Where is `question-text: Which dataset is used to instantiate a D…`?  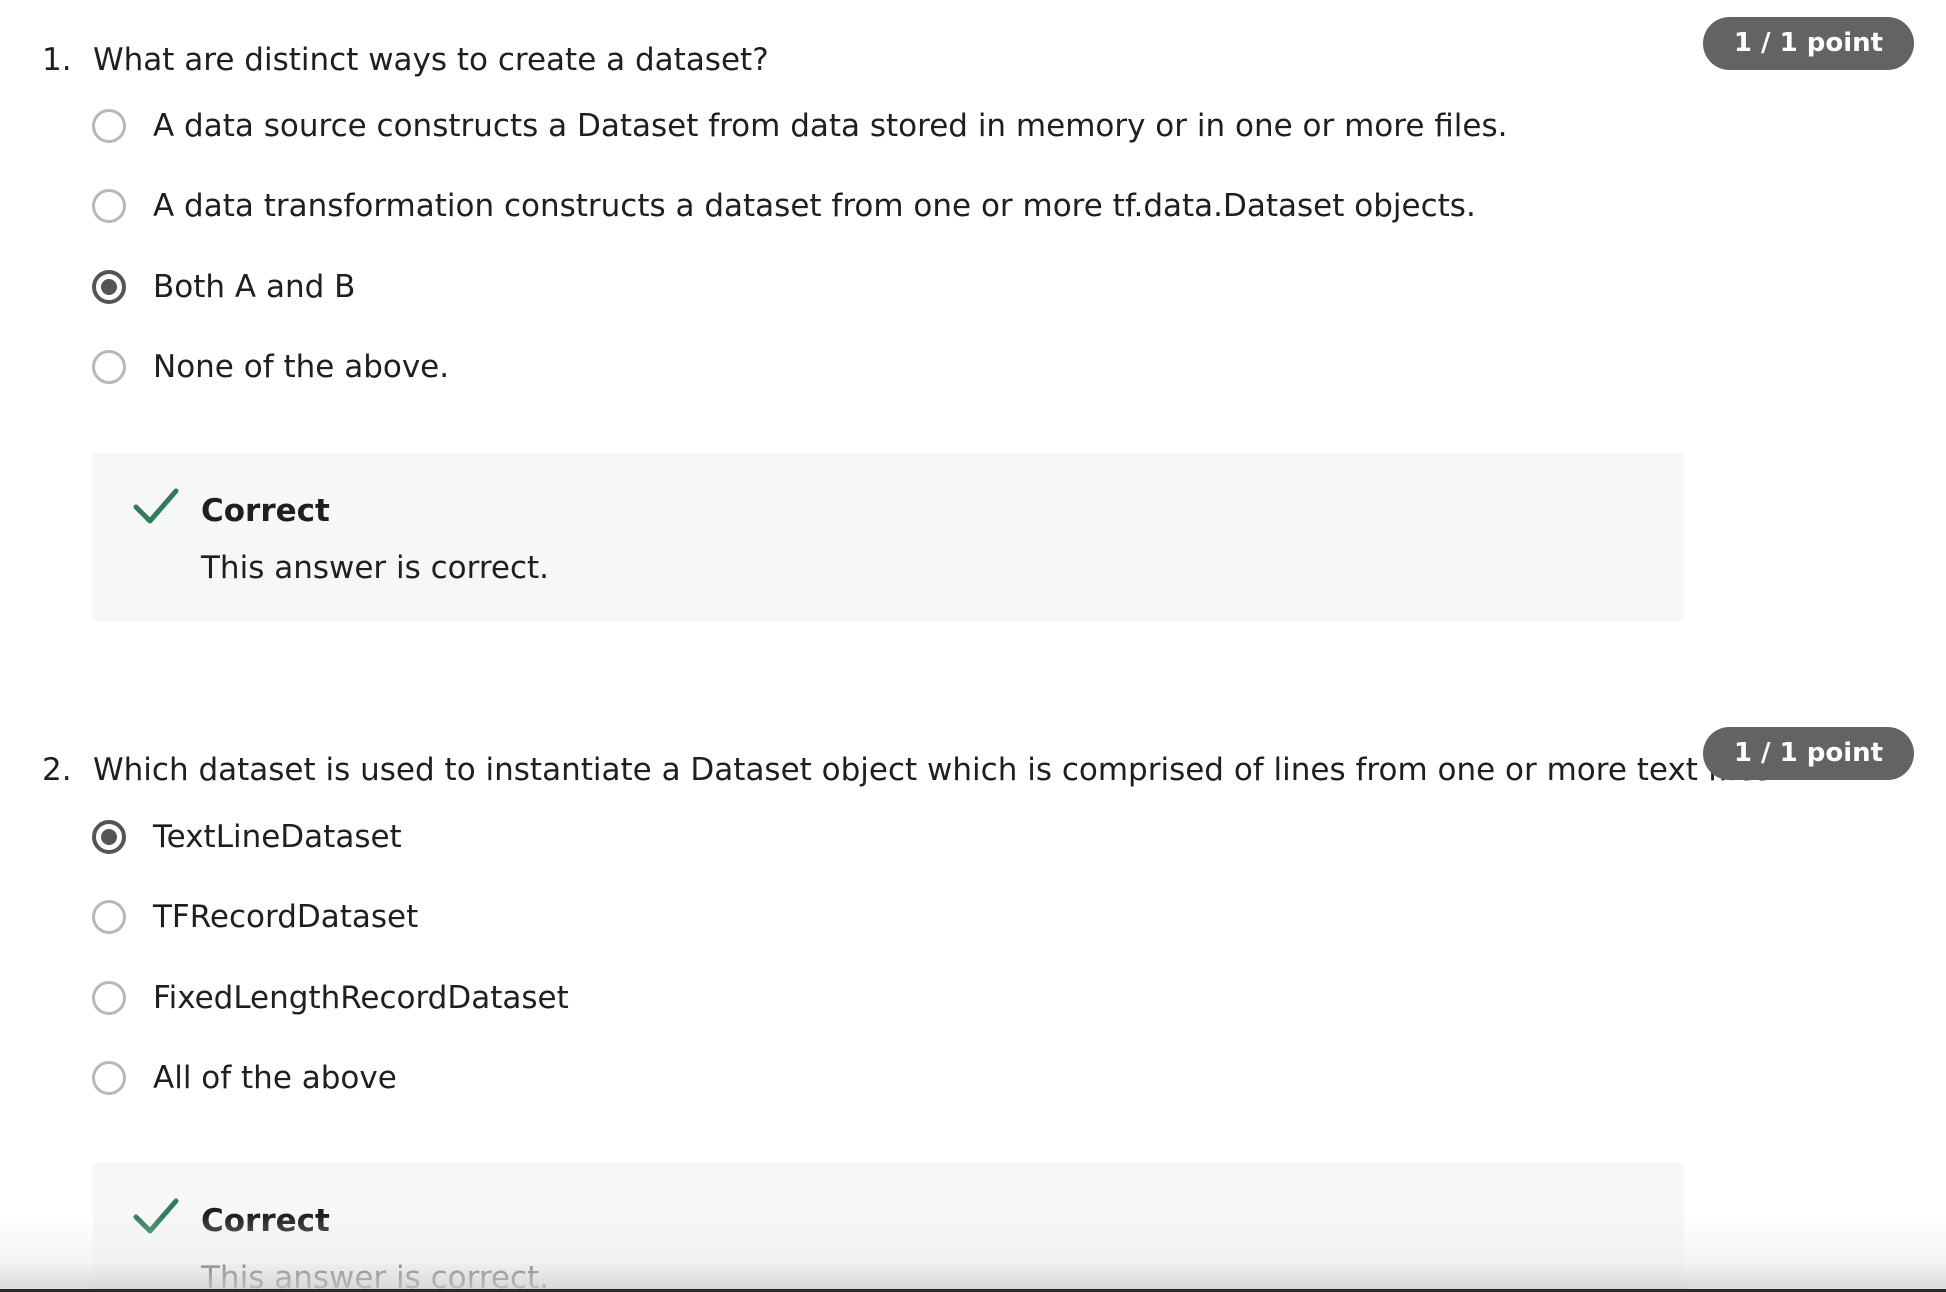 question-text: Which dataset is used to instantiate a D… is located at coordinates (940, 770).